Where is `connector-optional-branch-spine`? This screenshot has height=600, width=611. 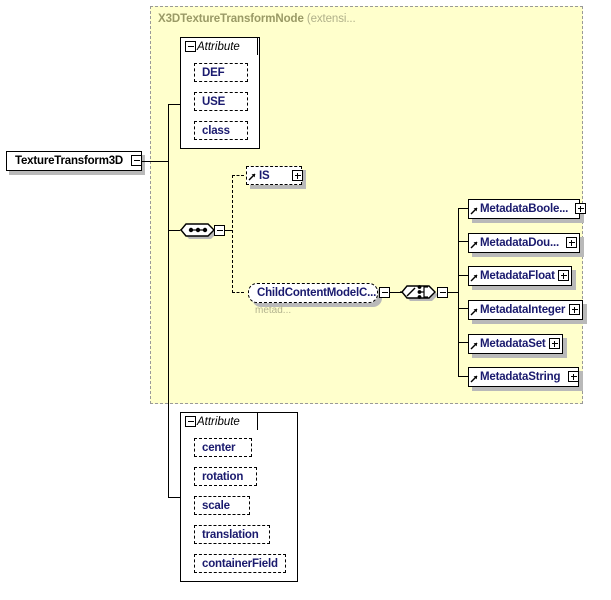
connector-optional-branch-spine is located at coordinates (232, 234).